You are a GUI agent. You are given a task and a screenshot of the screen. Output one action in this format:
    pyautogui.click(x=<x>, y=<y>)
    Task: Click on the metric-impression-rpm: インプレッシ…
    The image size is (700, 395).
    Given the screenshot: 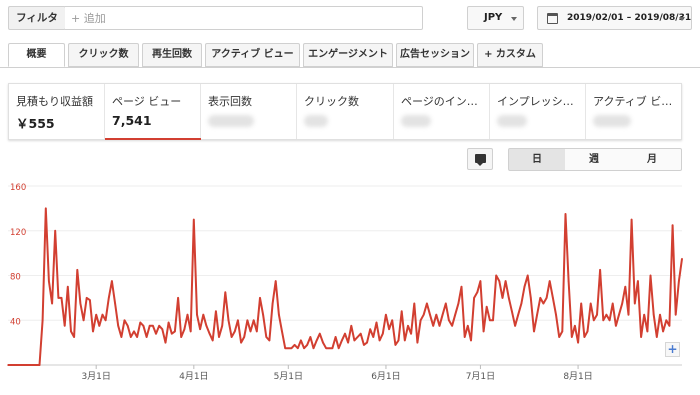 What is the action you would take?
    pyautogui.click(x=538, y=111)
    